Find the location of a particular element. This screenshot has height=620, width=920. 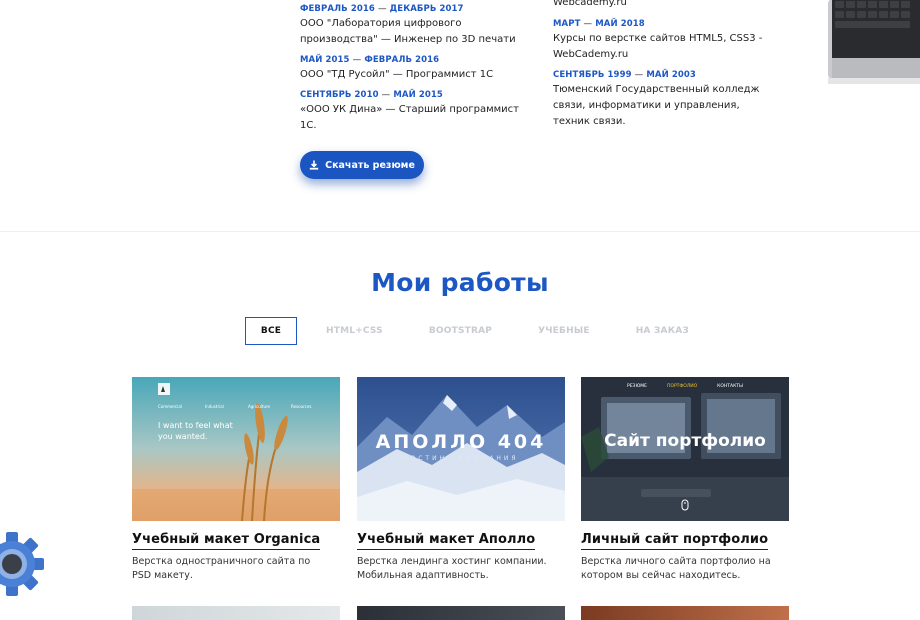

thumb-headline: Сайт портфолио is located at coordinates (685, 441).